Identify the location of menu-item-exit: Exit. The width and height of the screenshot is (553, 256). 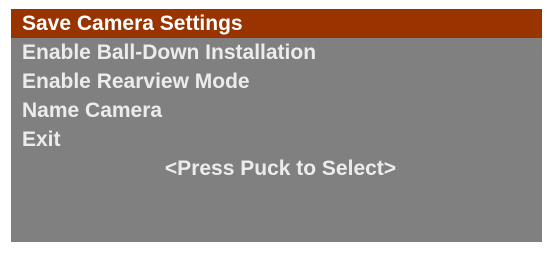
(276, 139).